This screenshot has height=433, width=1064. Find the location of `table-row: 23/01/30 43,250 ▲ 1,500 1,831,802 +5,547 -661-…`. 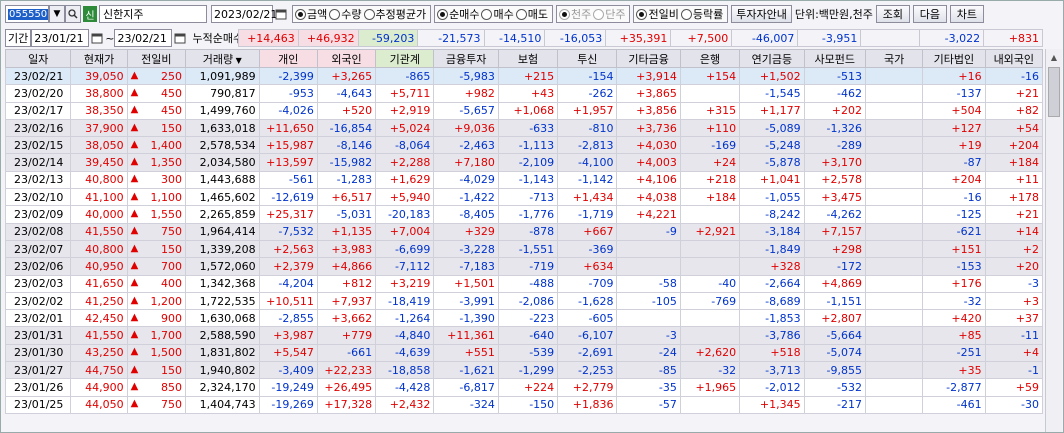

table-row: 23/01/30 43,250 ▲ 1,500 1,831,802 +5,547 -661-… is located at coordinates (524, 353).